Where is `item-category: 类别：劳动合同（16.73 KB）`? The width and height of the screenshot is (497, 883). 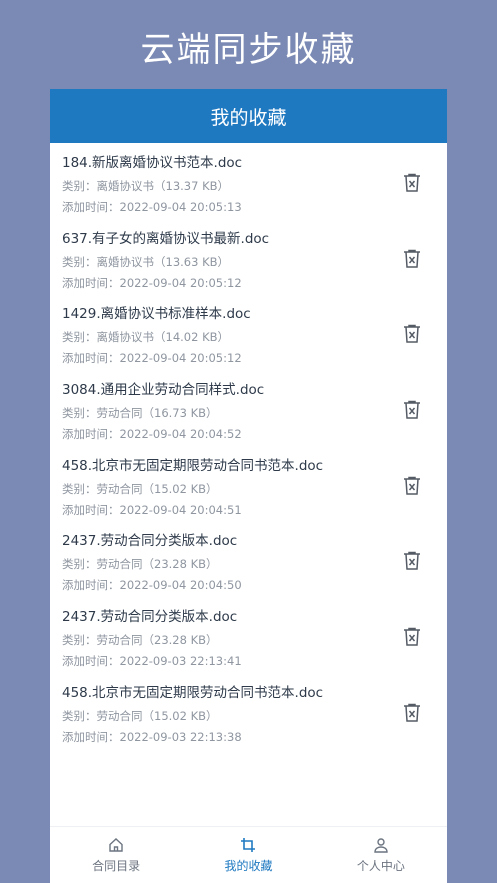
item-category: 类别：劳动合同（16.73 KB） is located at coordinates (140, 413).